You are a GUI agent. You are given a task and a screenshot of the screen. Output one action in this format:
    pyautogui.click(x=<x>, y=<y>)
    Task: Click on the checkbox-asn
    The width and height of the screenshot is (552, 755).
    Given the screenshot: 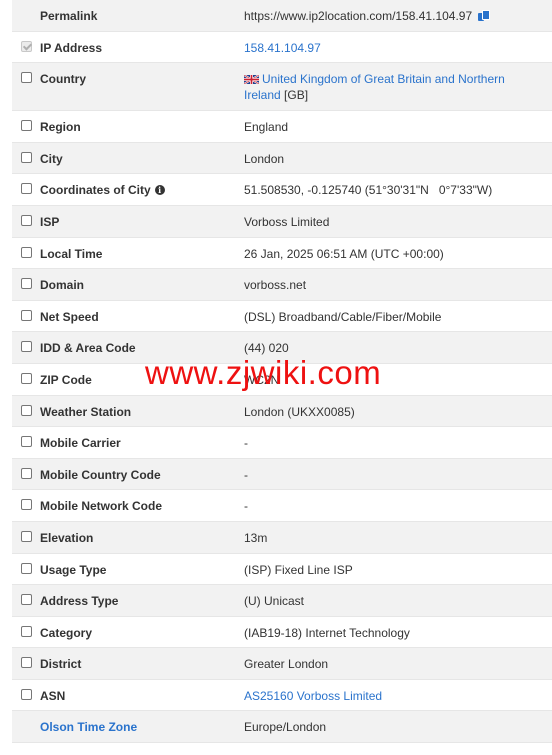 What is the action you would take?
    pyautogui.click(x=26, y=694)
    